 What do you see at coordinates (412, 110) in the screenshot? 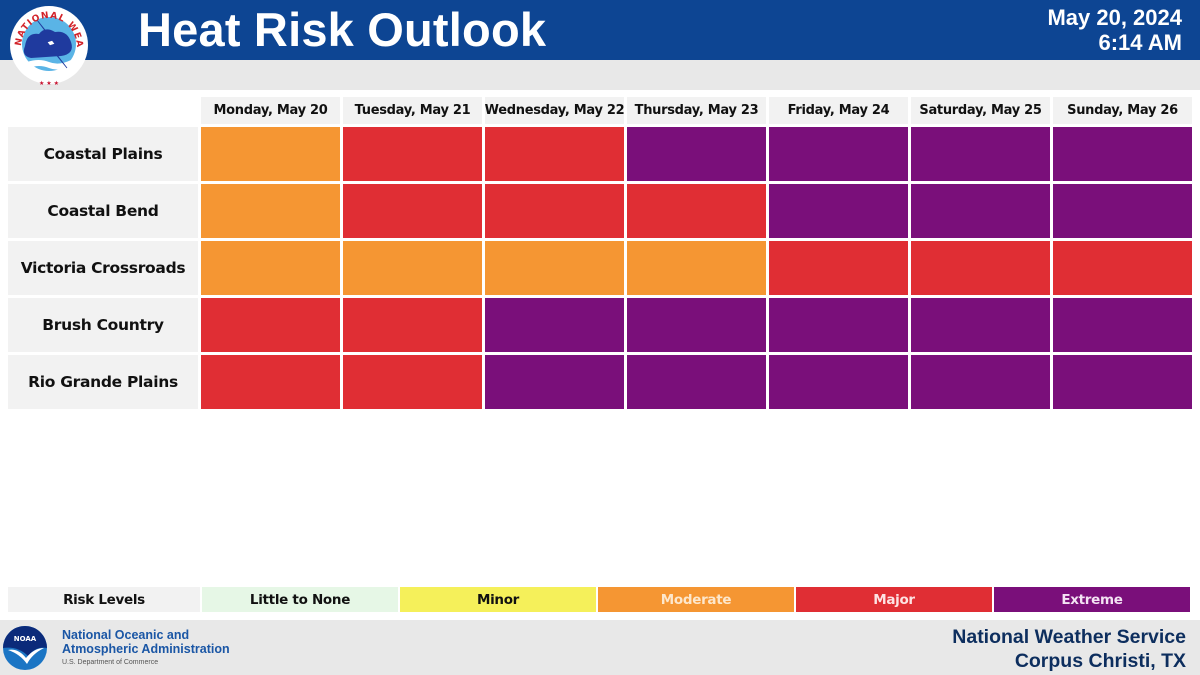
I see `column-header: Tuesday, May 21` at bounding box center [412, 110].